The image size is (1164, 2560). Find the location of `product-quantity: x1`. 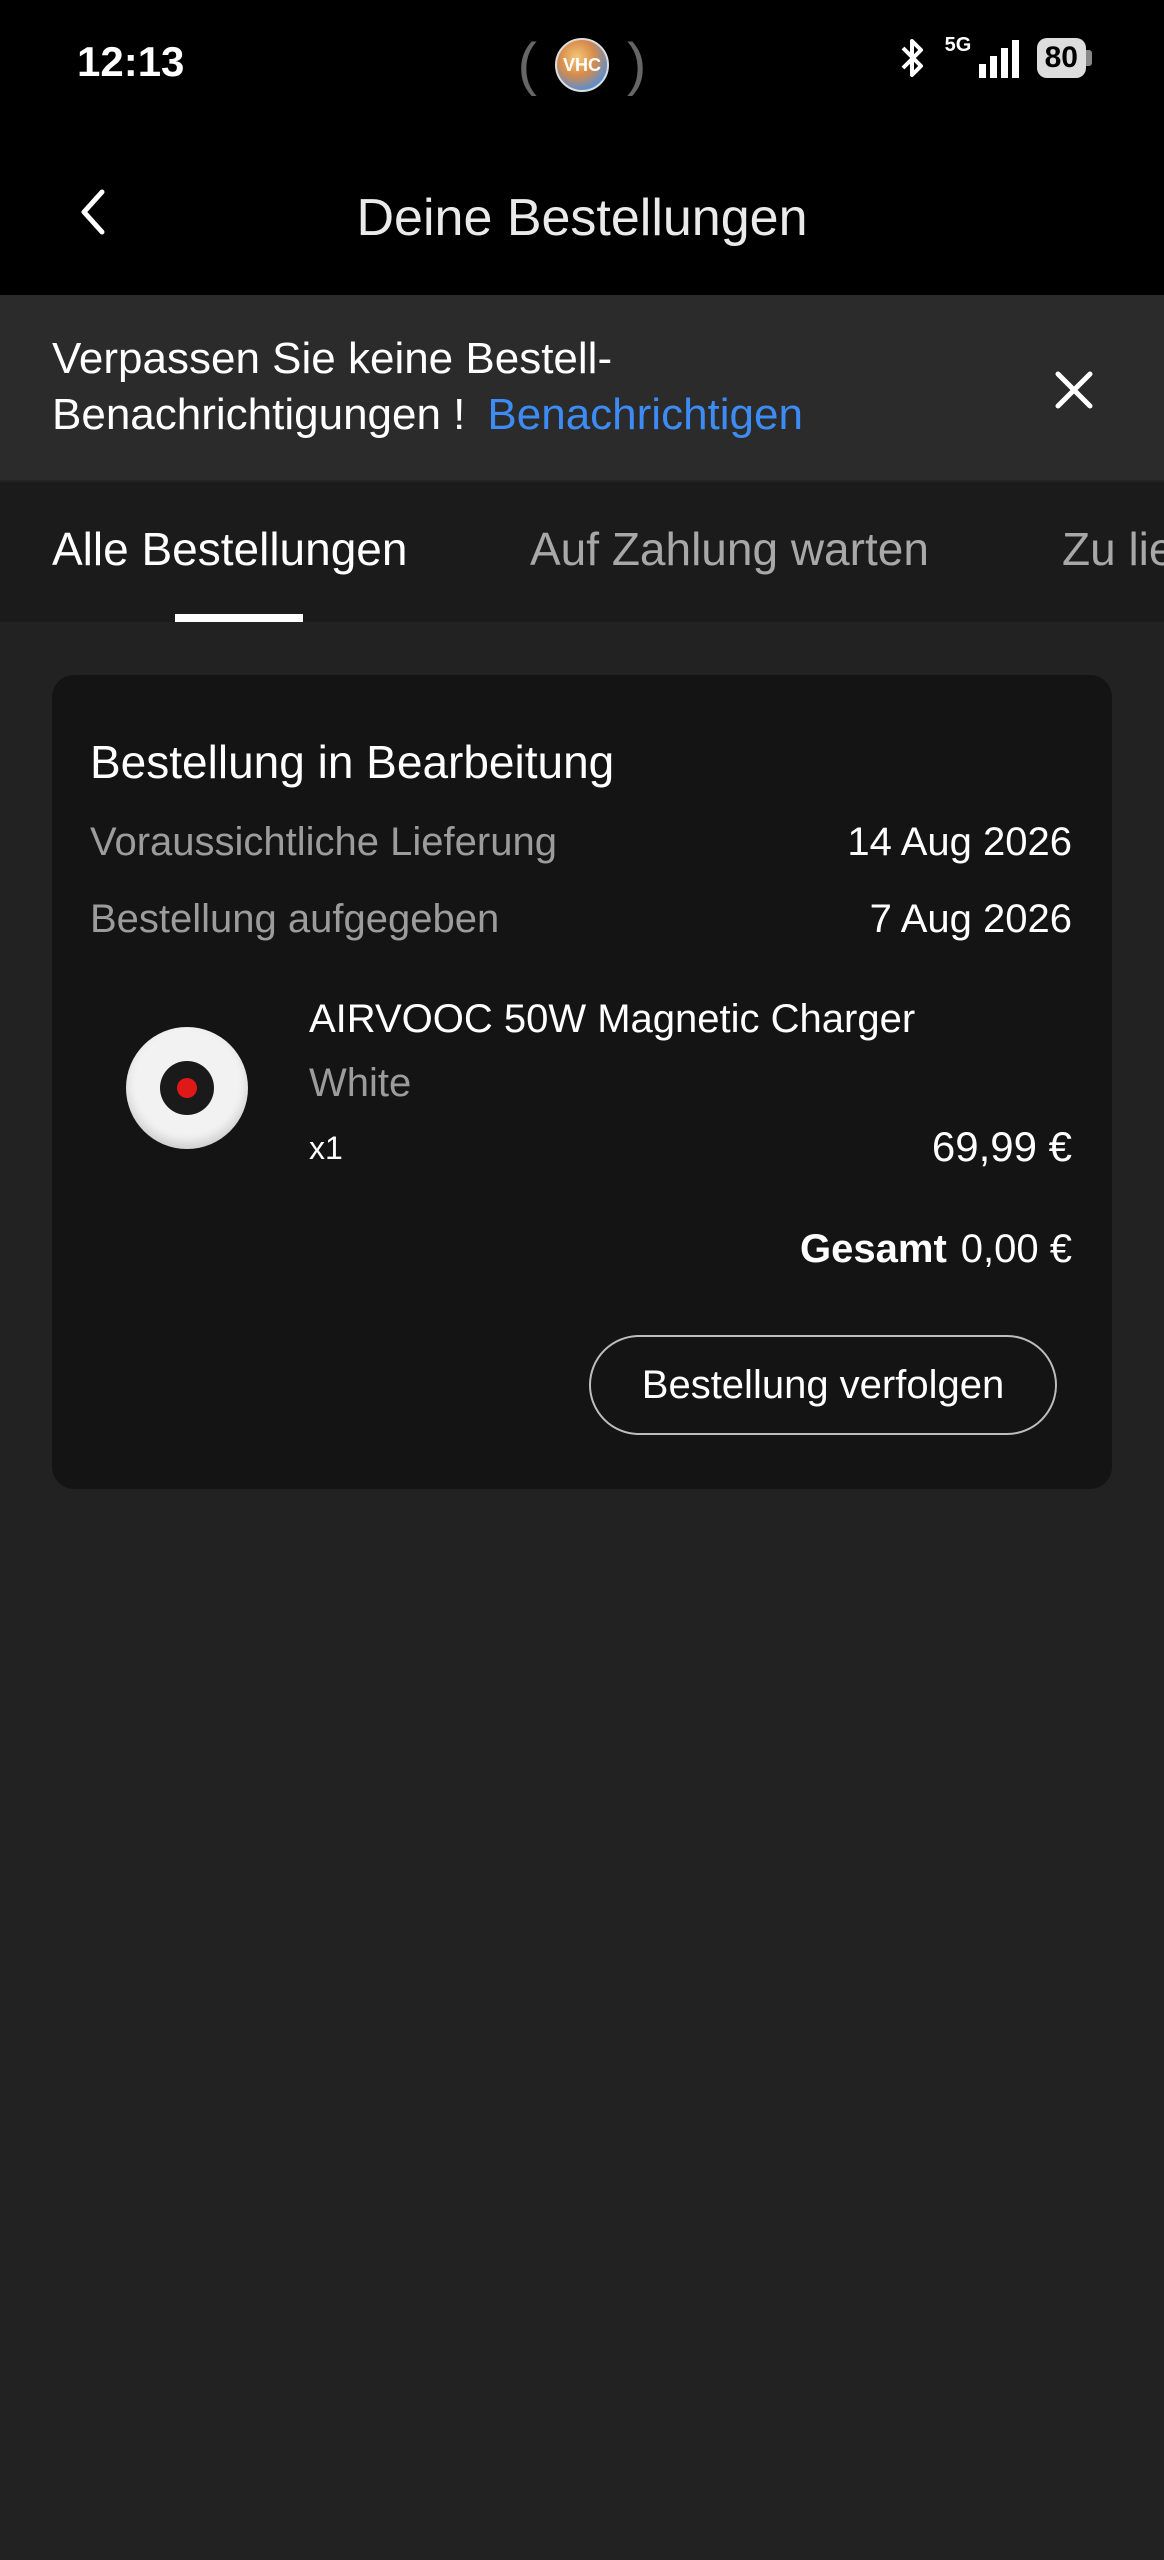

product-quantity: x1 is located at coordinates (326, 1148).